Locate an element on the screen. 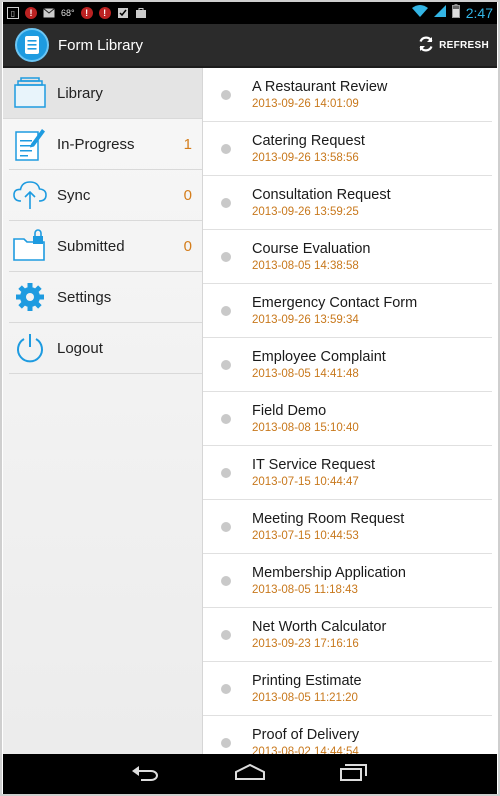  list-item: Printing Estimate 2013-08-05 11:21:20 is located at coordinates (347, 689).